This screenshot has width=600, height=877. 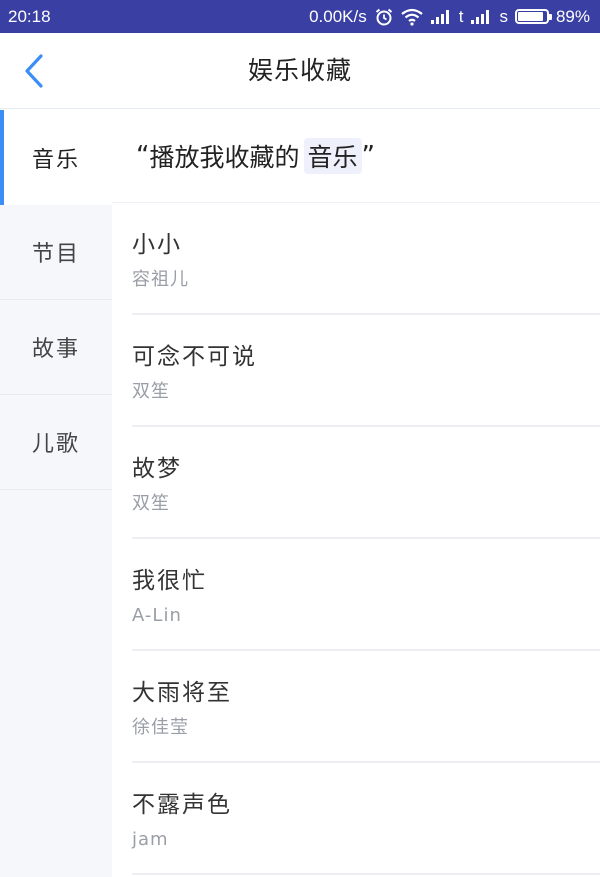 I want to click on battery-percent: 89%, so click(x=572, y=16).